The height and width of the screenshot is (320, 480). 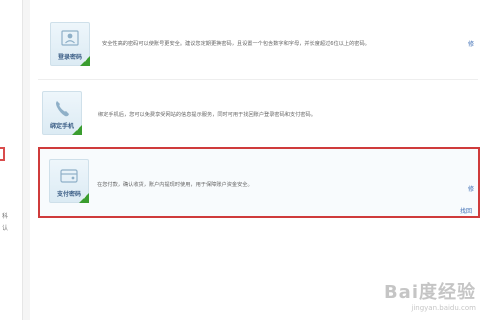 I want to click on payment-password-description: 在您付款，确认收货，账户内提现时使用，用于保障账户资金安全。, so click(x=175, y=185).